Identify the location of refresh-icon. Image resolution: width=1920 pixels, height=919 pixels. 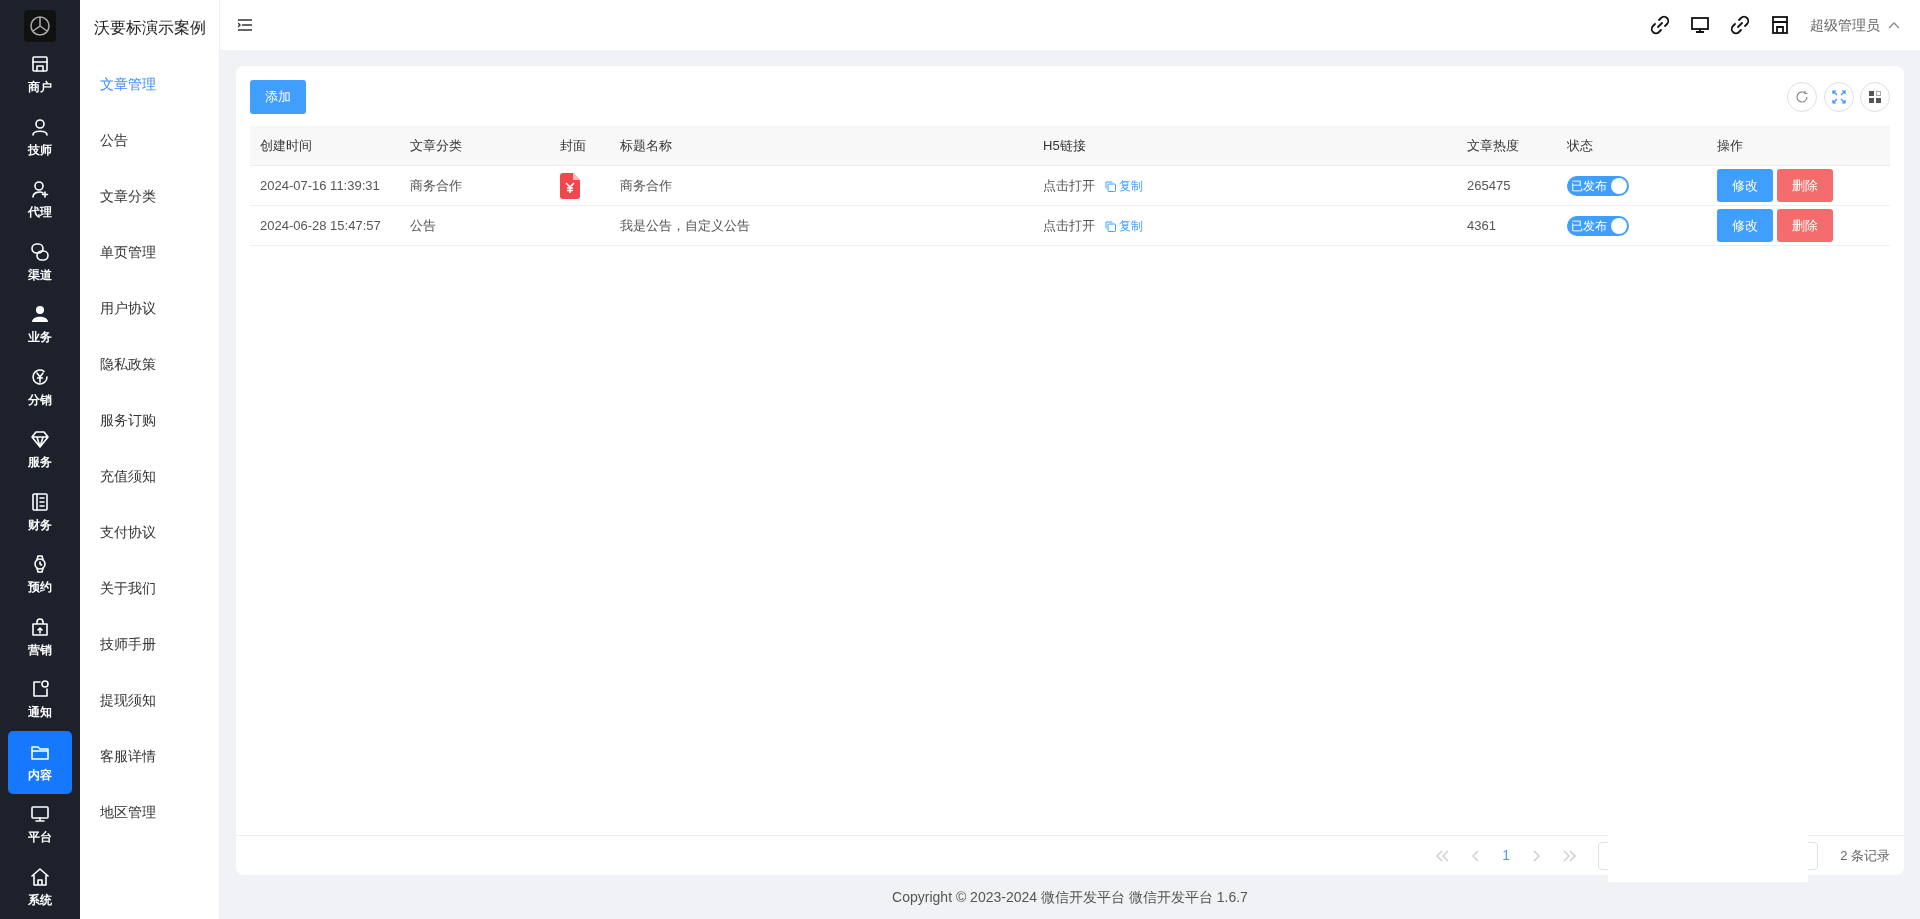
(1802, 96).